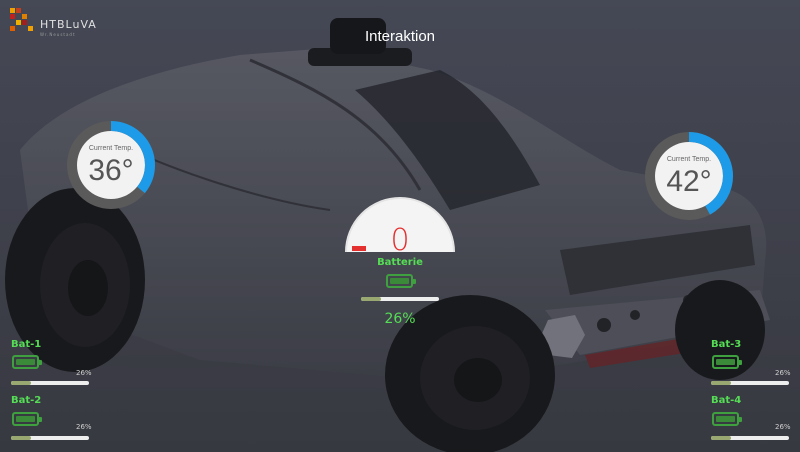 Image resolution: width=800 pixels, height=452 pixels. Describe the element at coordinates (400, 240) in the screenshot. I see `battery-dial-value: 0` at that location.